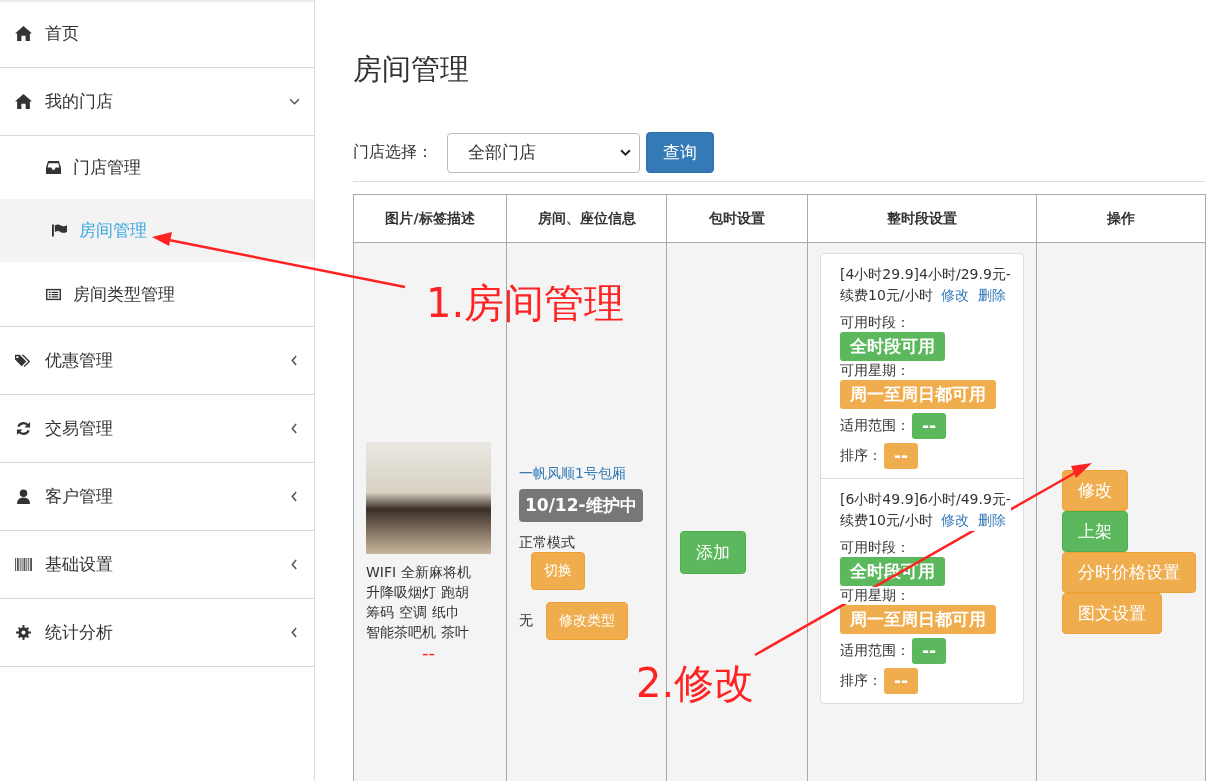  Describe the element at coordinates (455, 592) in the screenshot. I see `tag-text: 跑胡` at that location.